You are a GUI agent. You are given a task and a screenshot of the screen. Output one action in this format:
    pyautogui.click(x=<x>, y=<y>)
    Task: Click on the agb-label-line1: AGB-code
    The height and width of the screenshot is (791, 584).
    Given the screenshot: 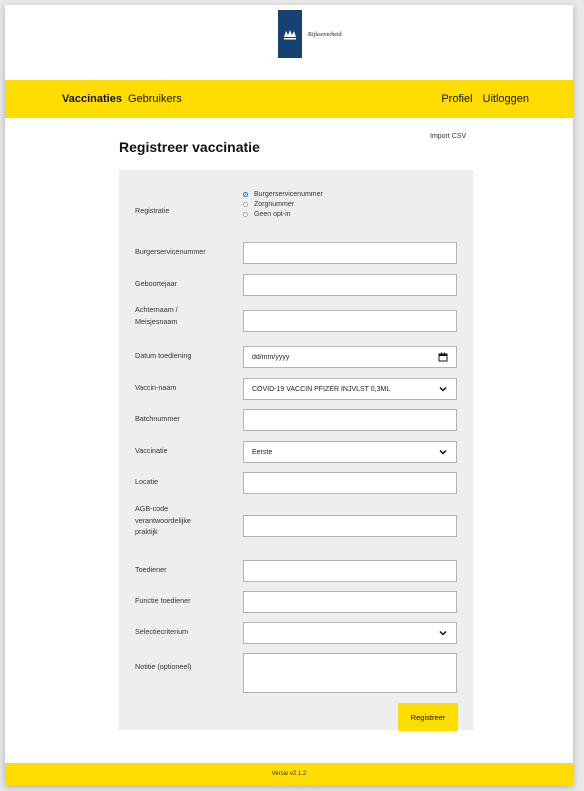 What is the action you would take?
    pyautogui.click(x=152, y=508)
    